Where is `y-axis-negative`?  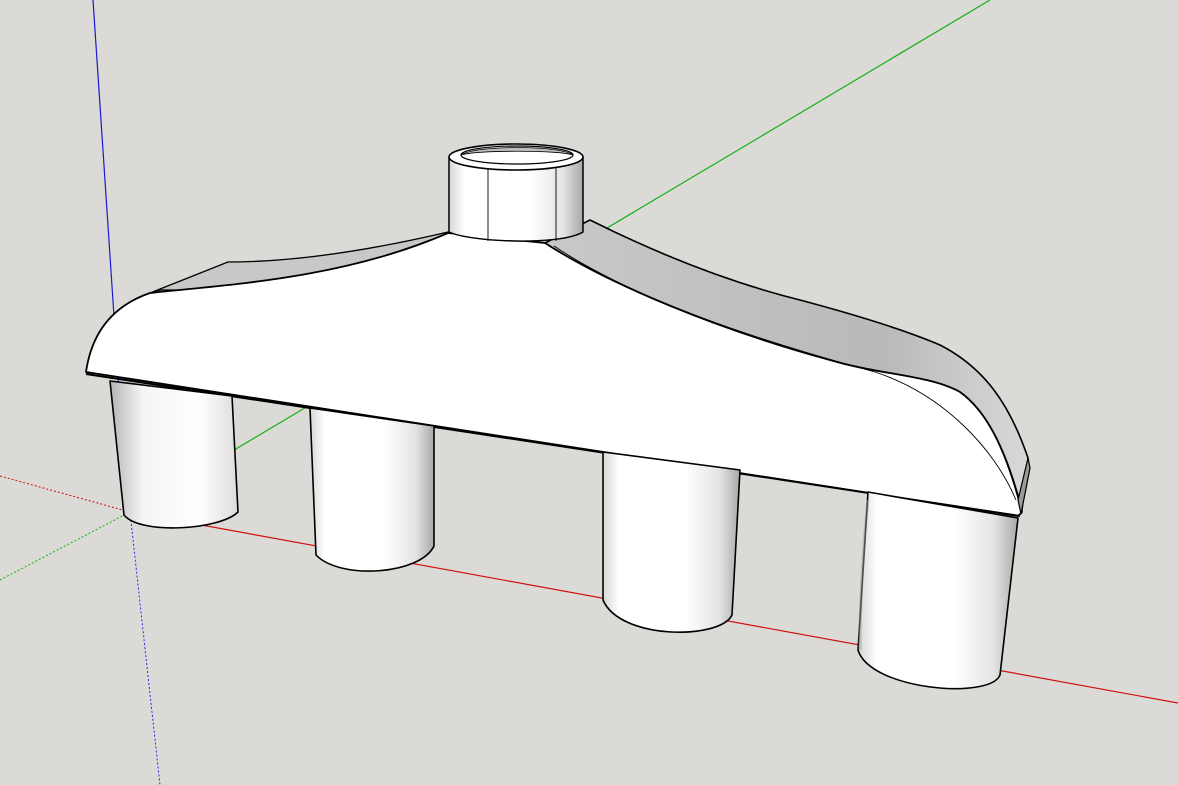 y-axis-negative is located at coordinates (65, 546).